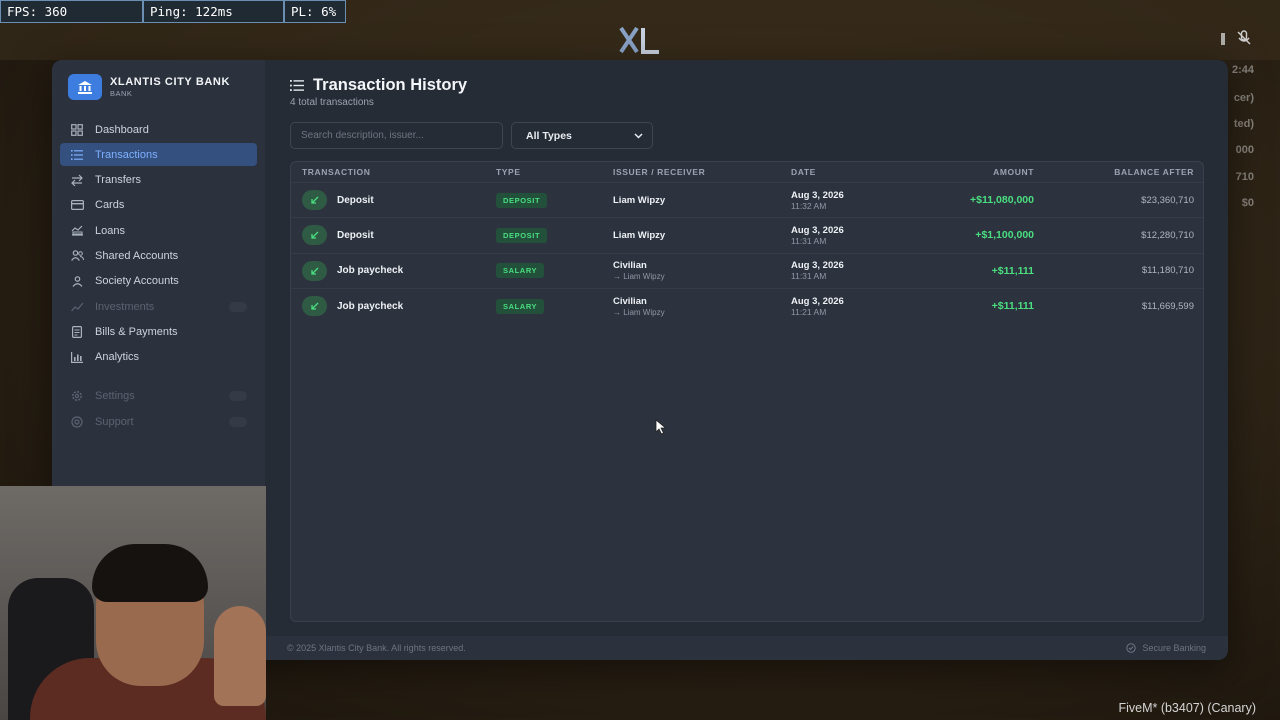  Describe the element at coordinates (126, 154) in the screenshot. I see `sidebar-item-label: Transactions` at that location.